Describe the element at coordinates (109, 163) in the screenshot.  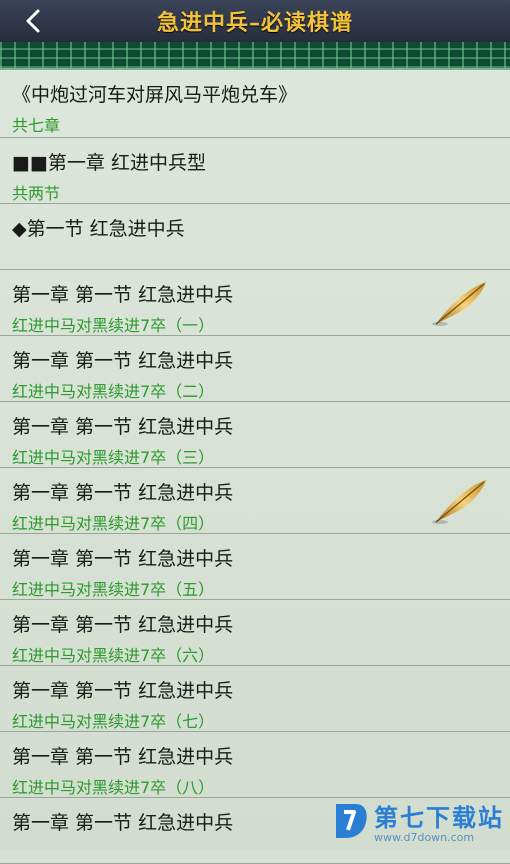
I see `item-title: ■■第一章 红进中兵型` at that location.